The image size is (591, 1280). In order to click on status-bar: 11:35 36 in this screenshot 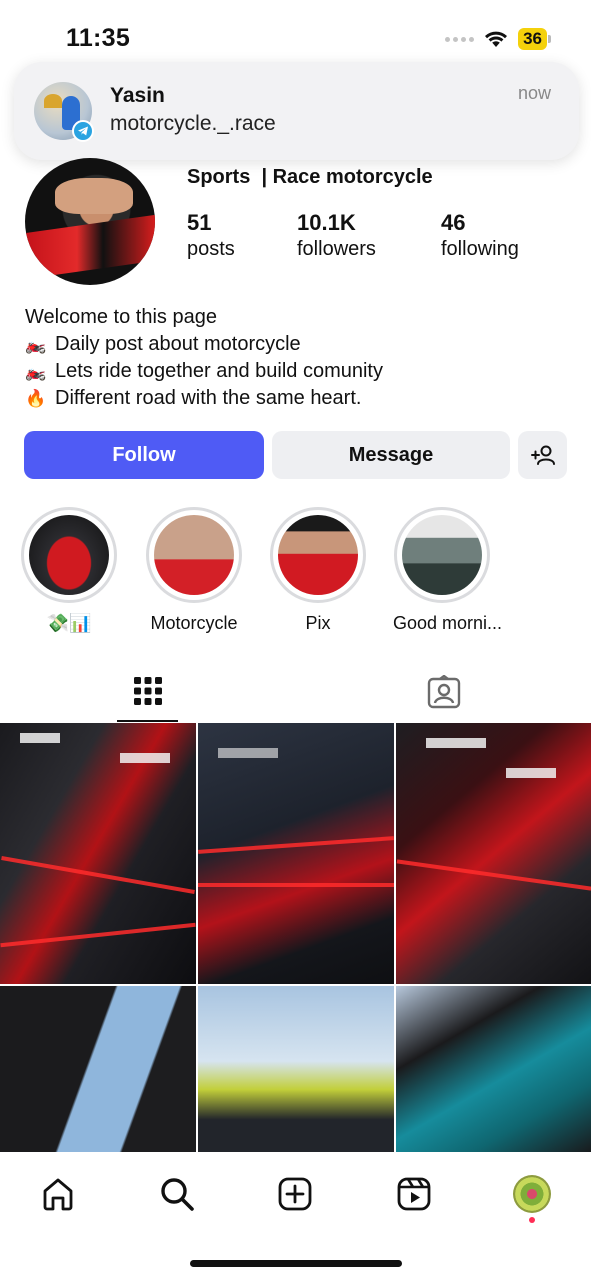, I will do `click(295, 35)`.